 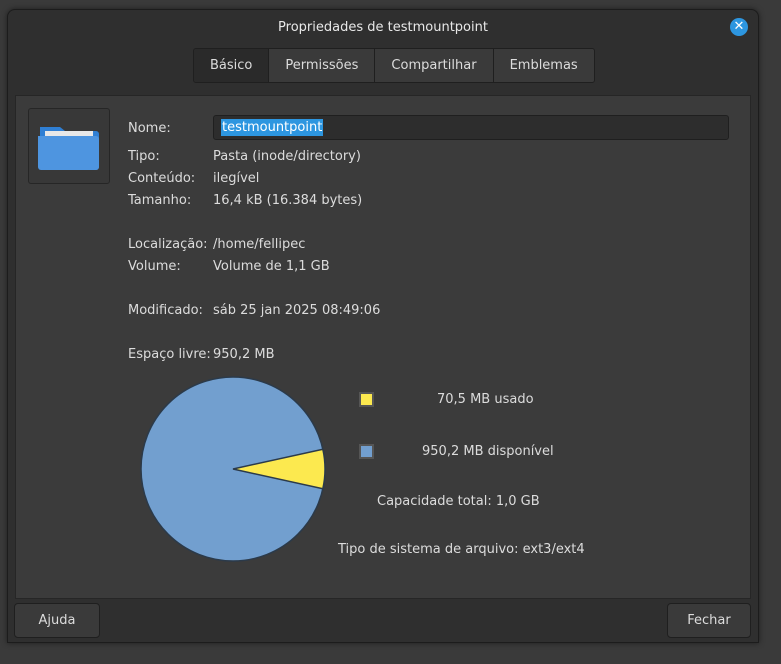 I want to click on modified-label: Modificado:, so click(x=165, y=310).